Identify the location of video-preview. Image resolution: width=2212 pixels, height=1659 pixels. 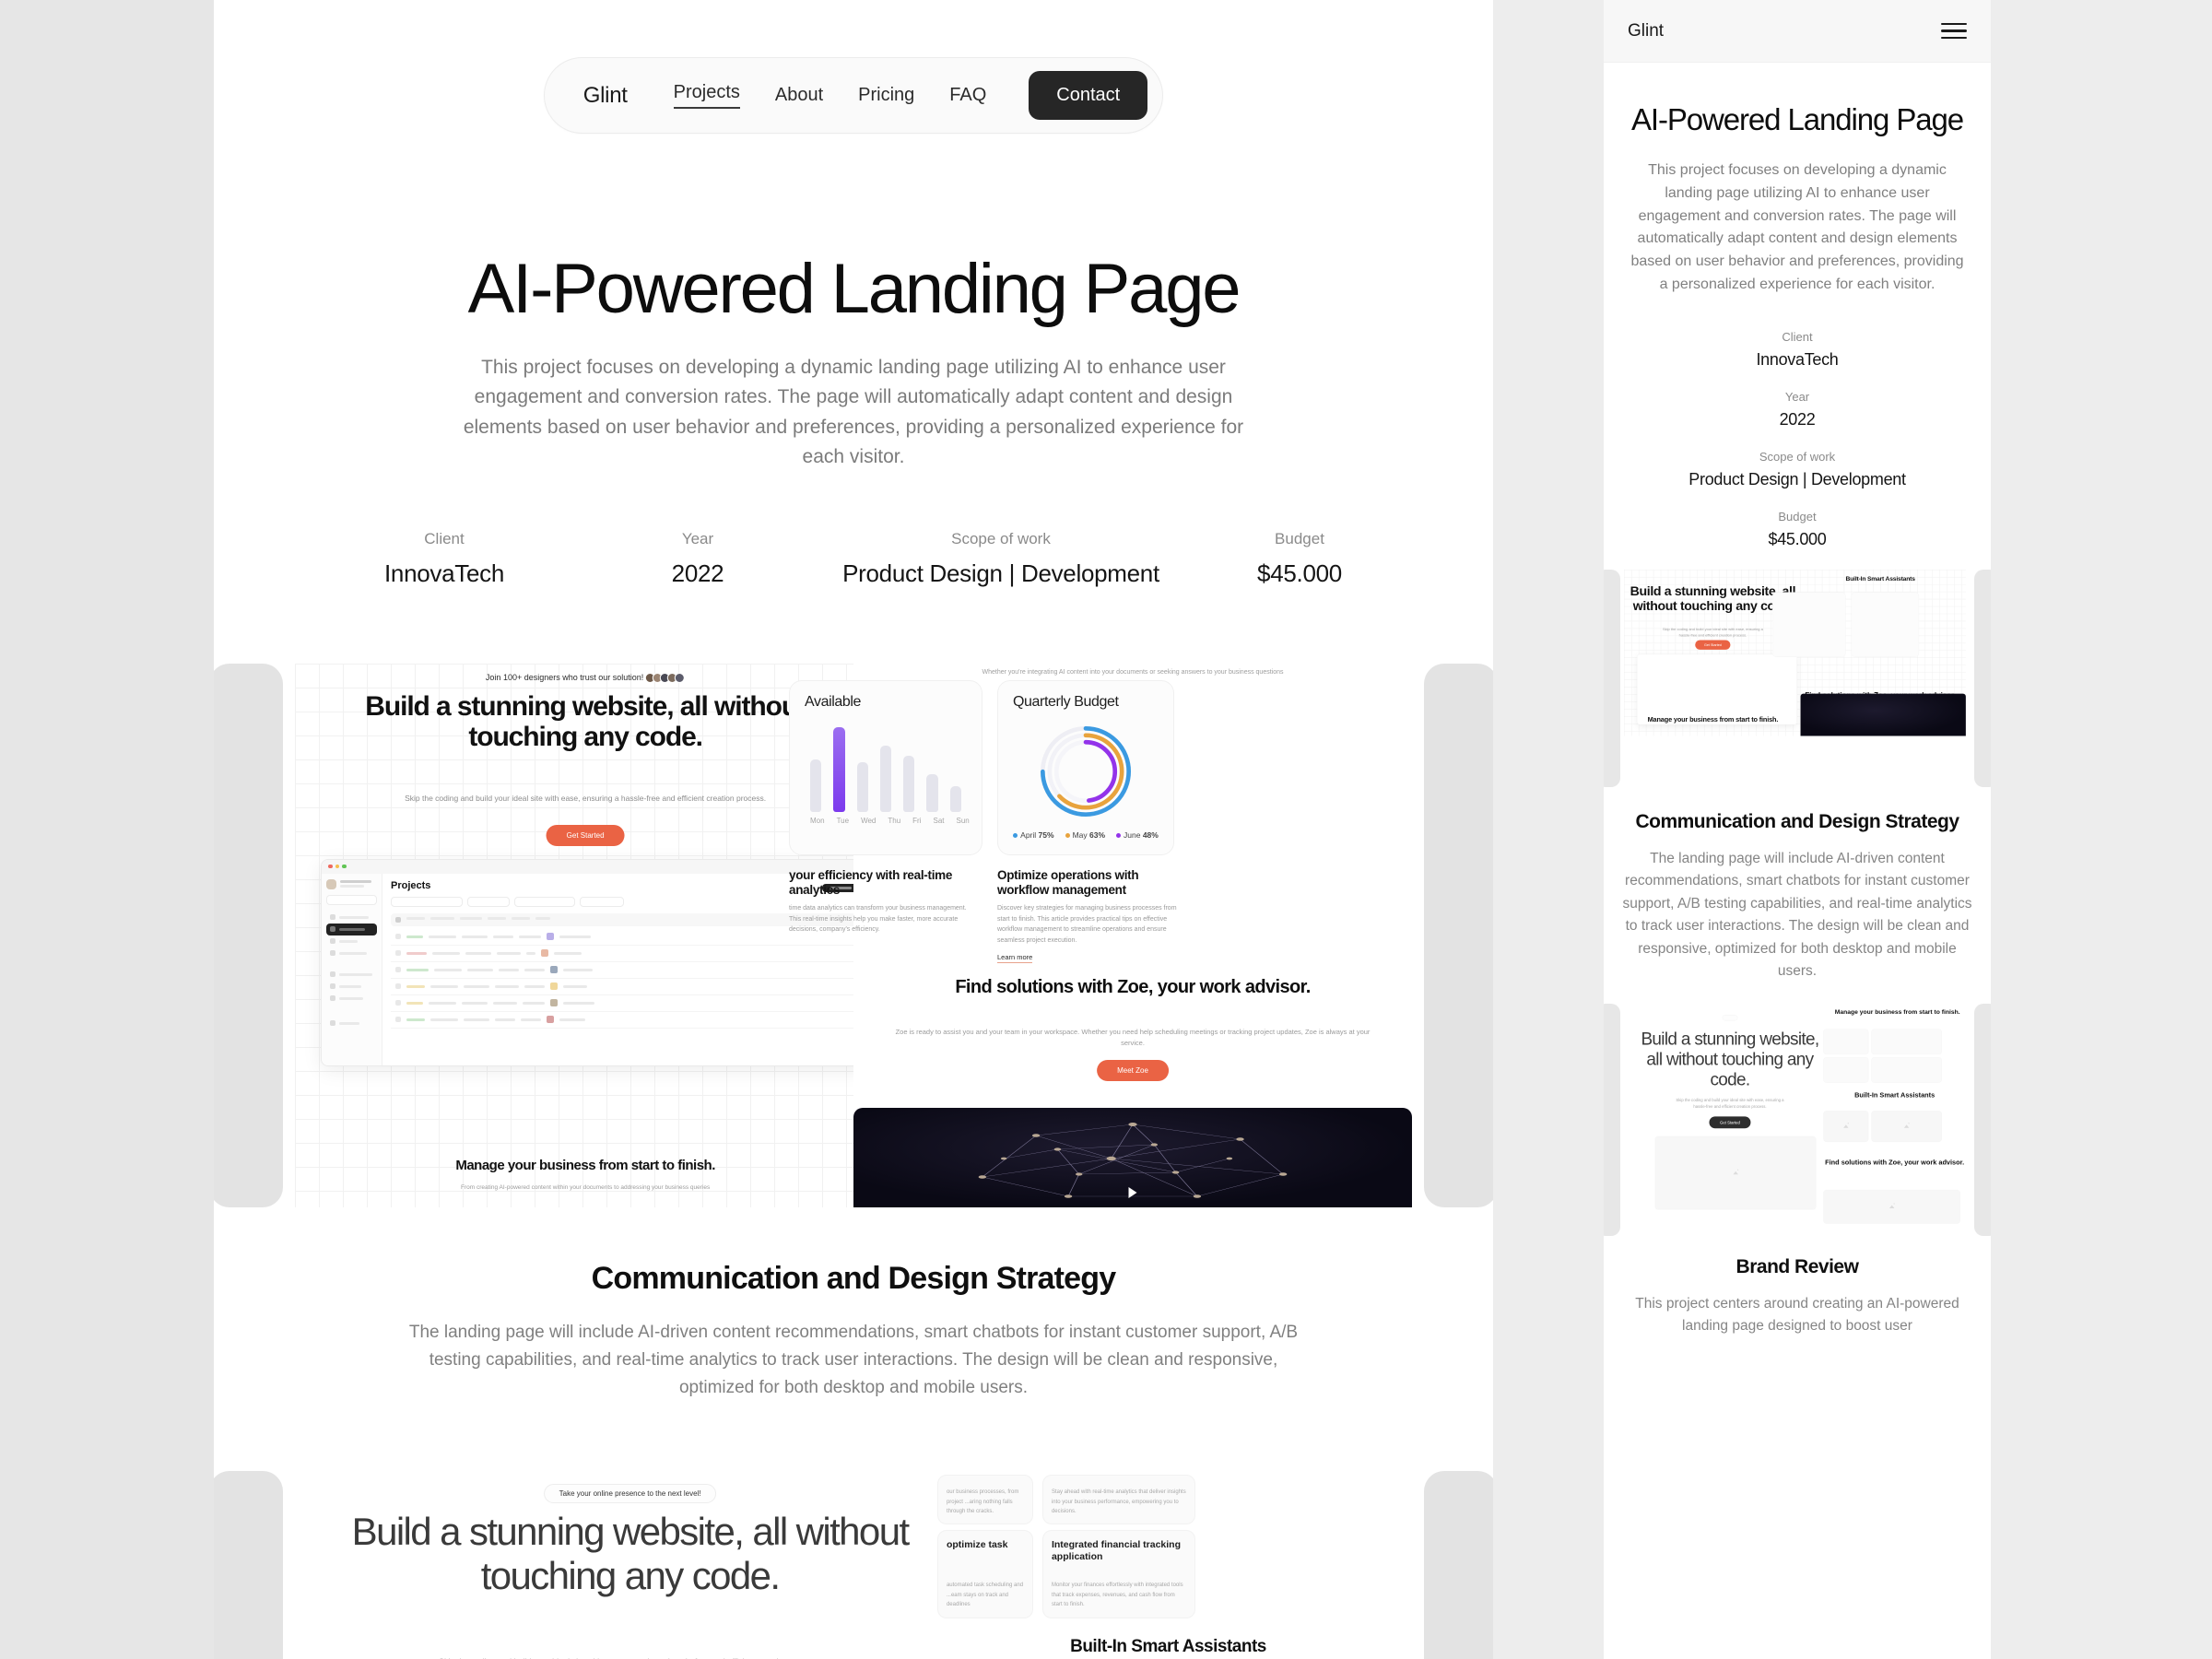
(1132, 1157).